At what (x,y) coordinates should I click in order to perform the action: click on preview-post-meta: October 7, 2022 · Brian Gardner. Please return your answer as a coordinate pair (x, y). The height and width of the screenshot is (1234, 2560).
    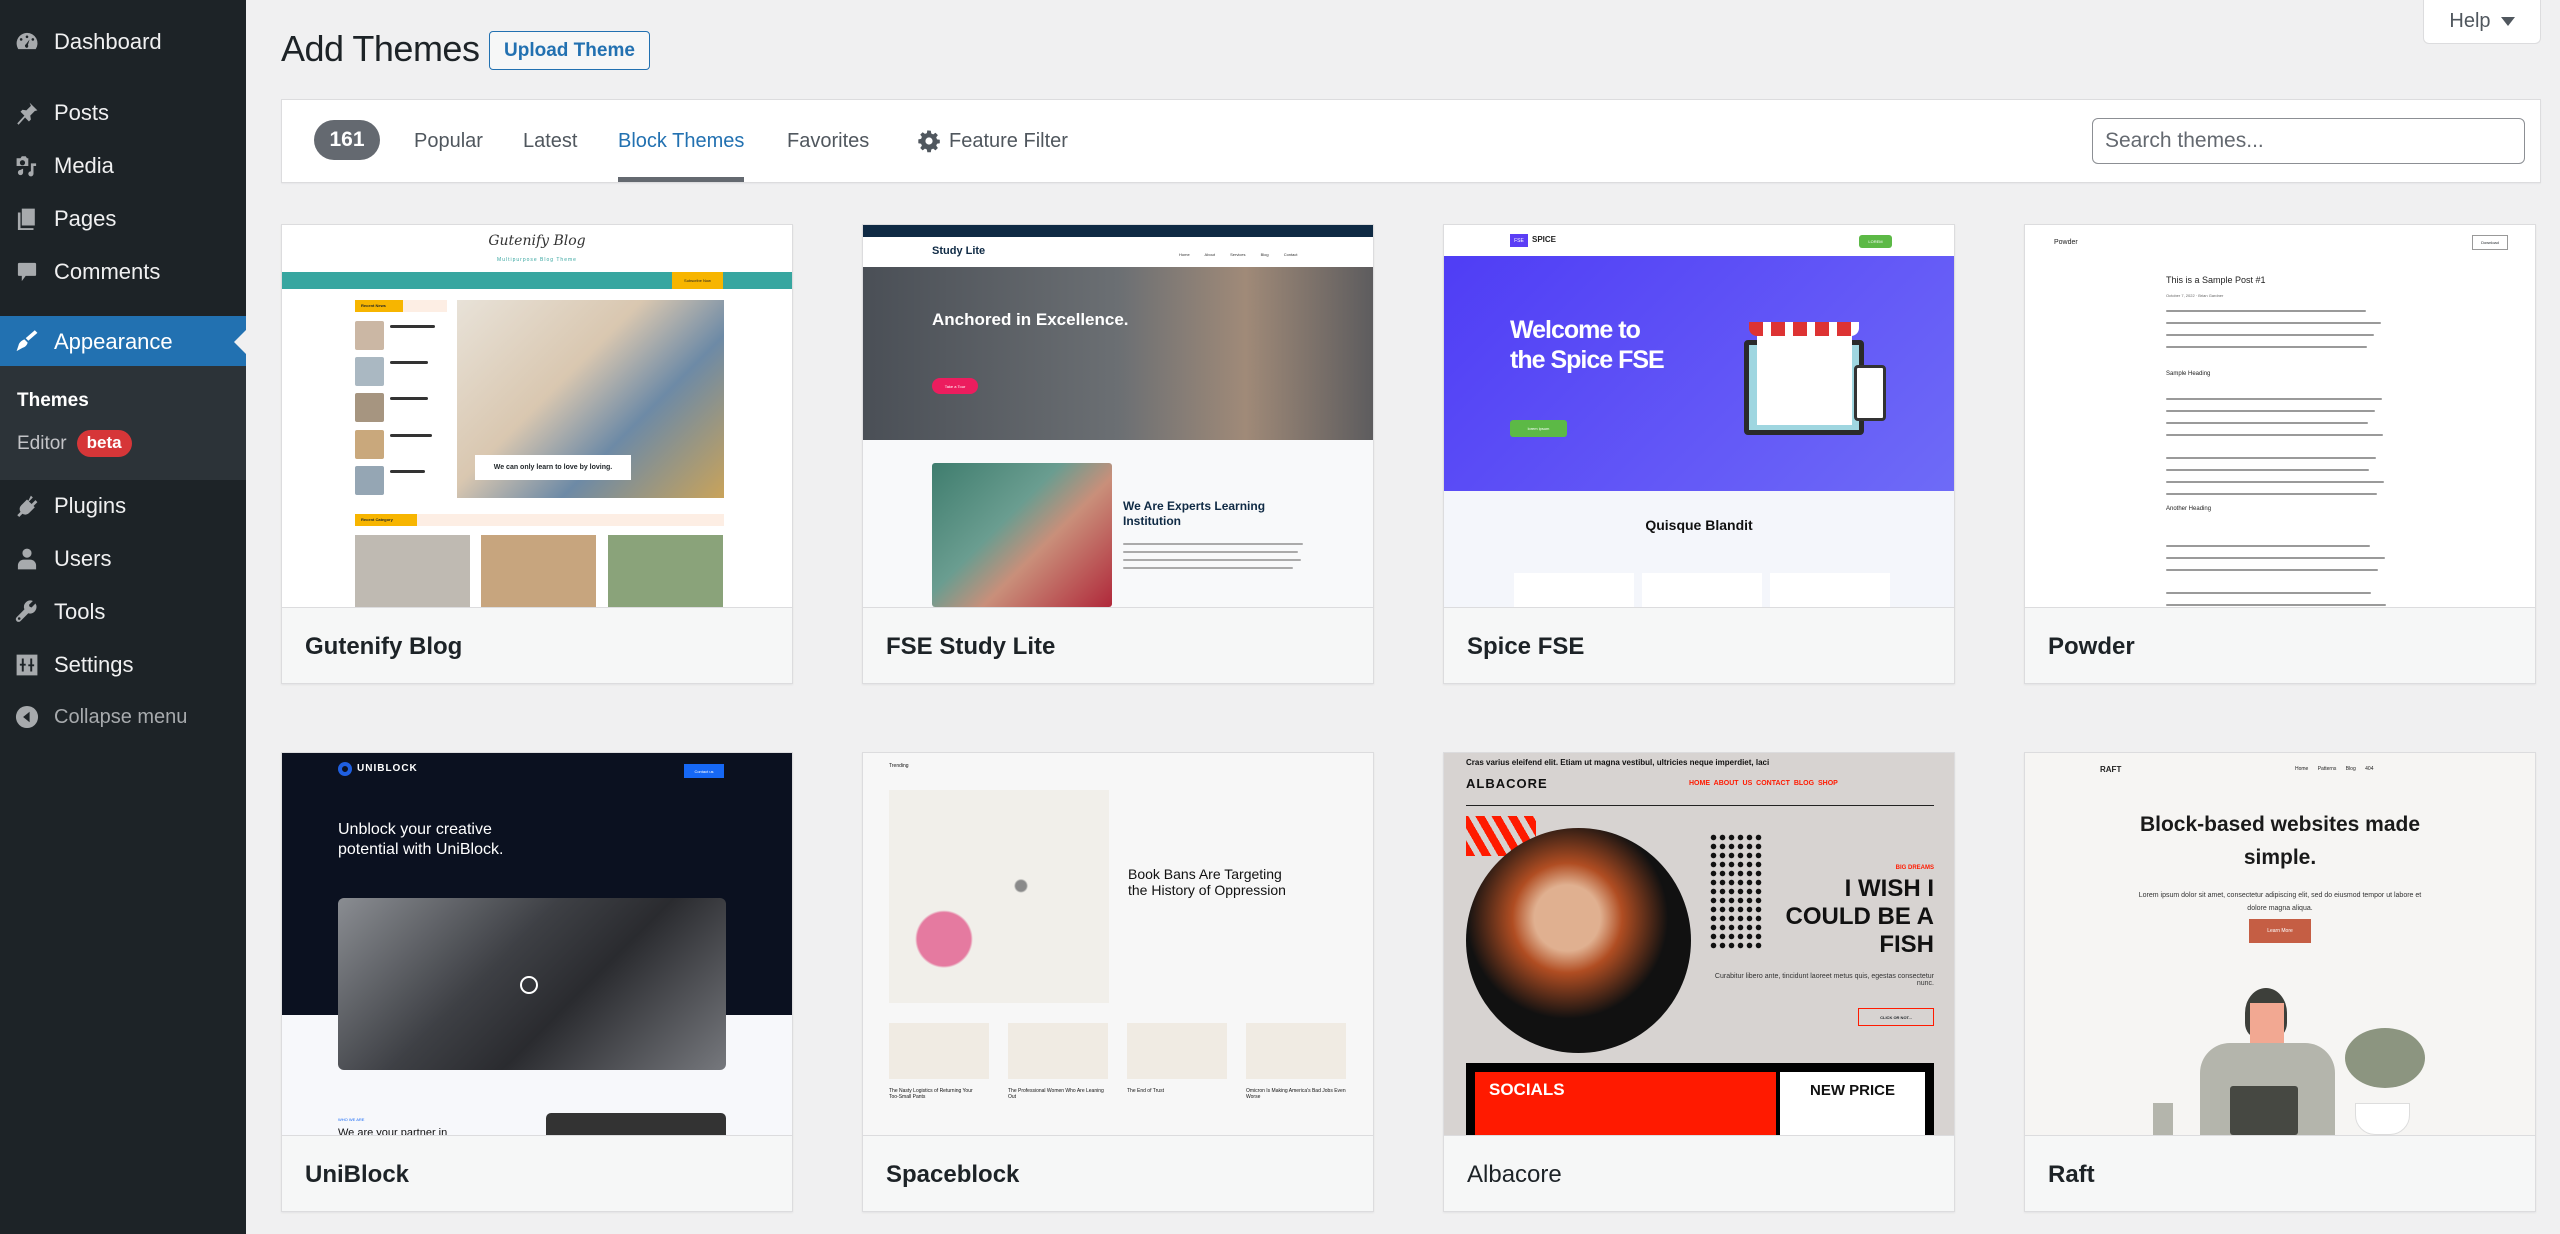
    Looking at the image, I should click on (2195, 295).